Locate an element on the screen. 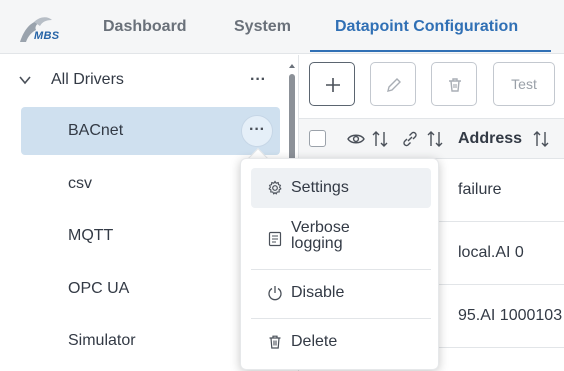 The height and width of the screenshot is (371, 564). tab-datapoint-configuration: Datapoint Configuration is located at coordinates (426, 27).